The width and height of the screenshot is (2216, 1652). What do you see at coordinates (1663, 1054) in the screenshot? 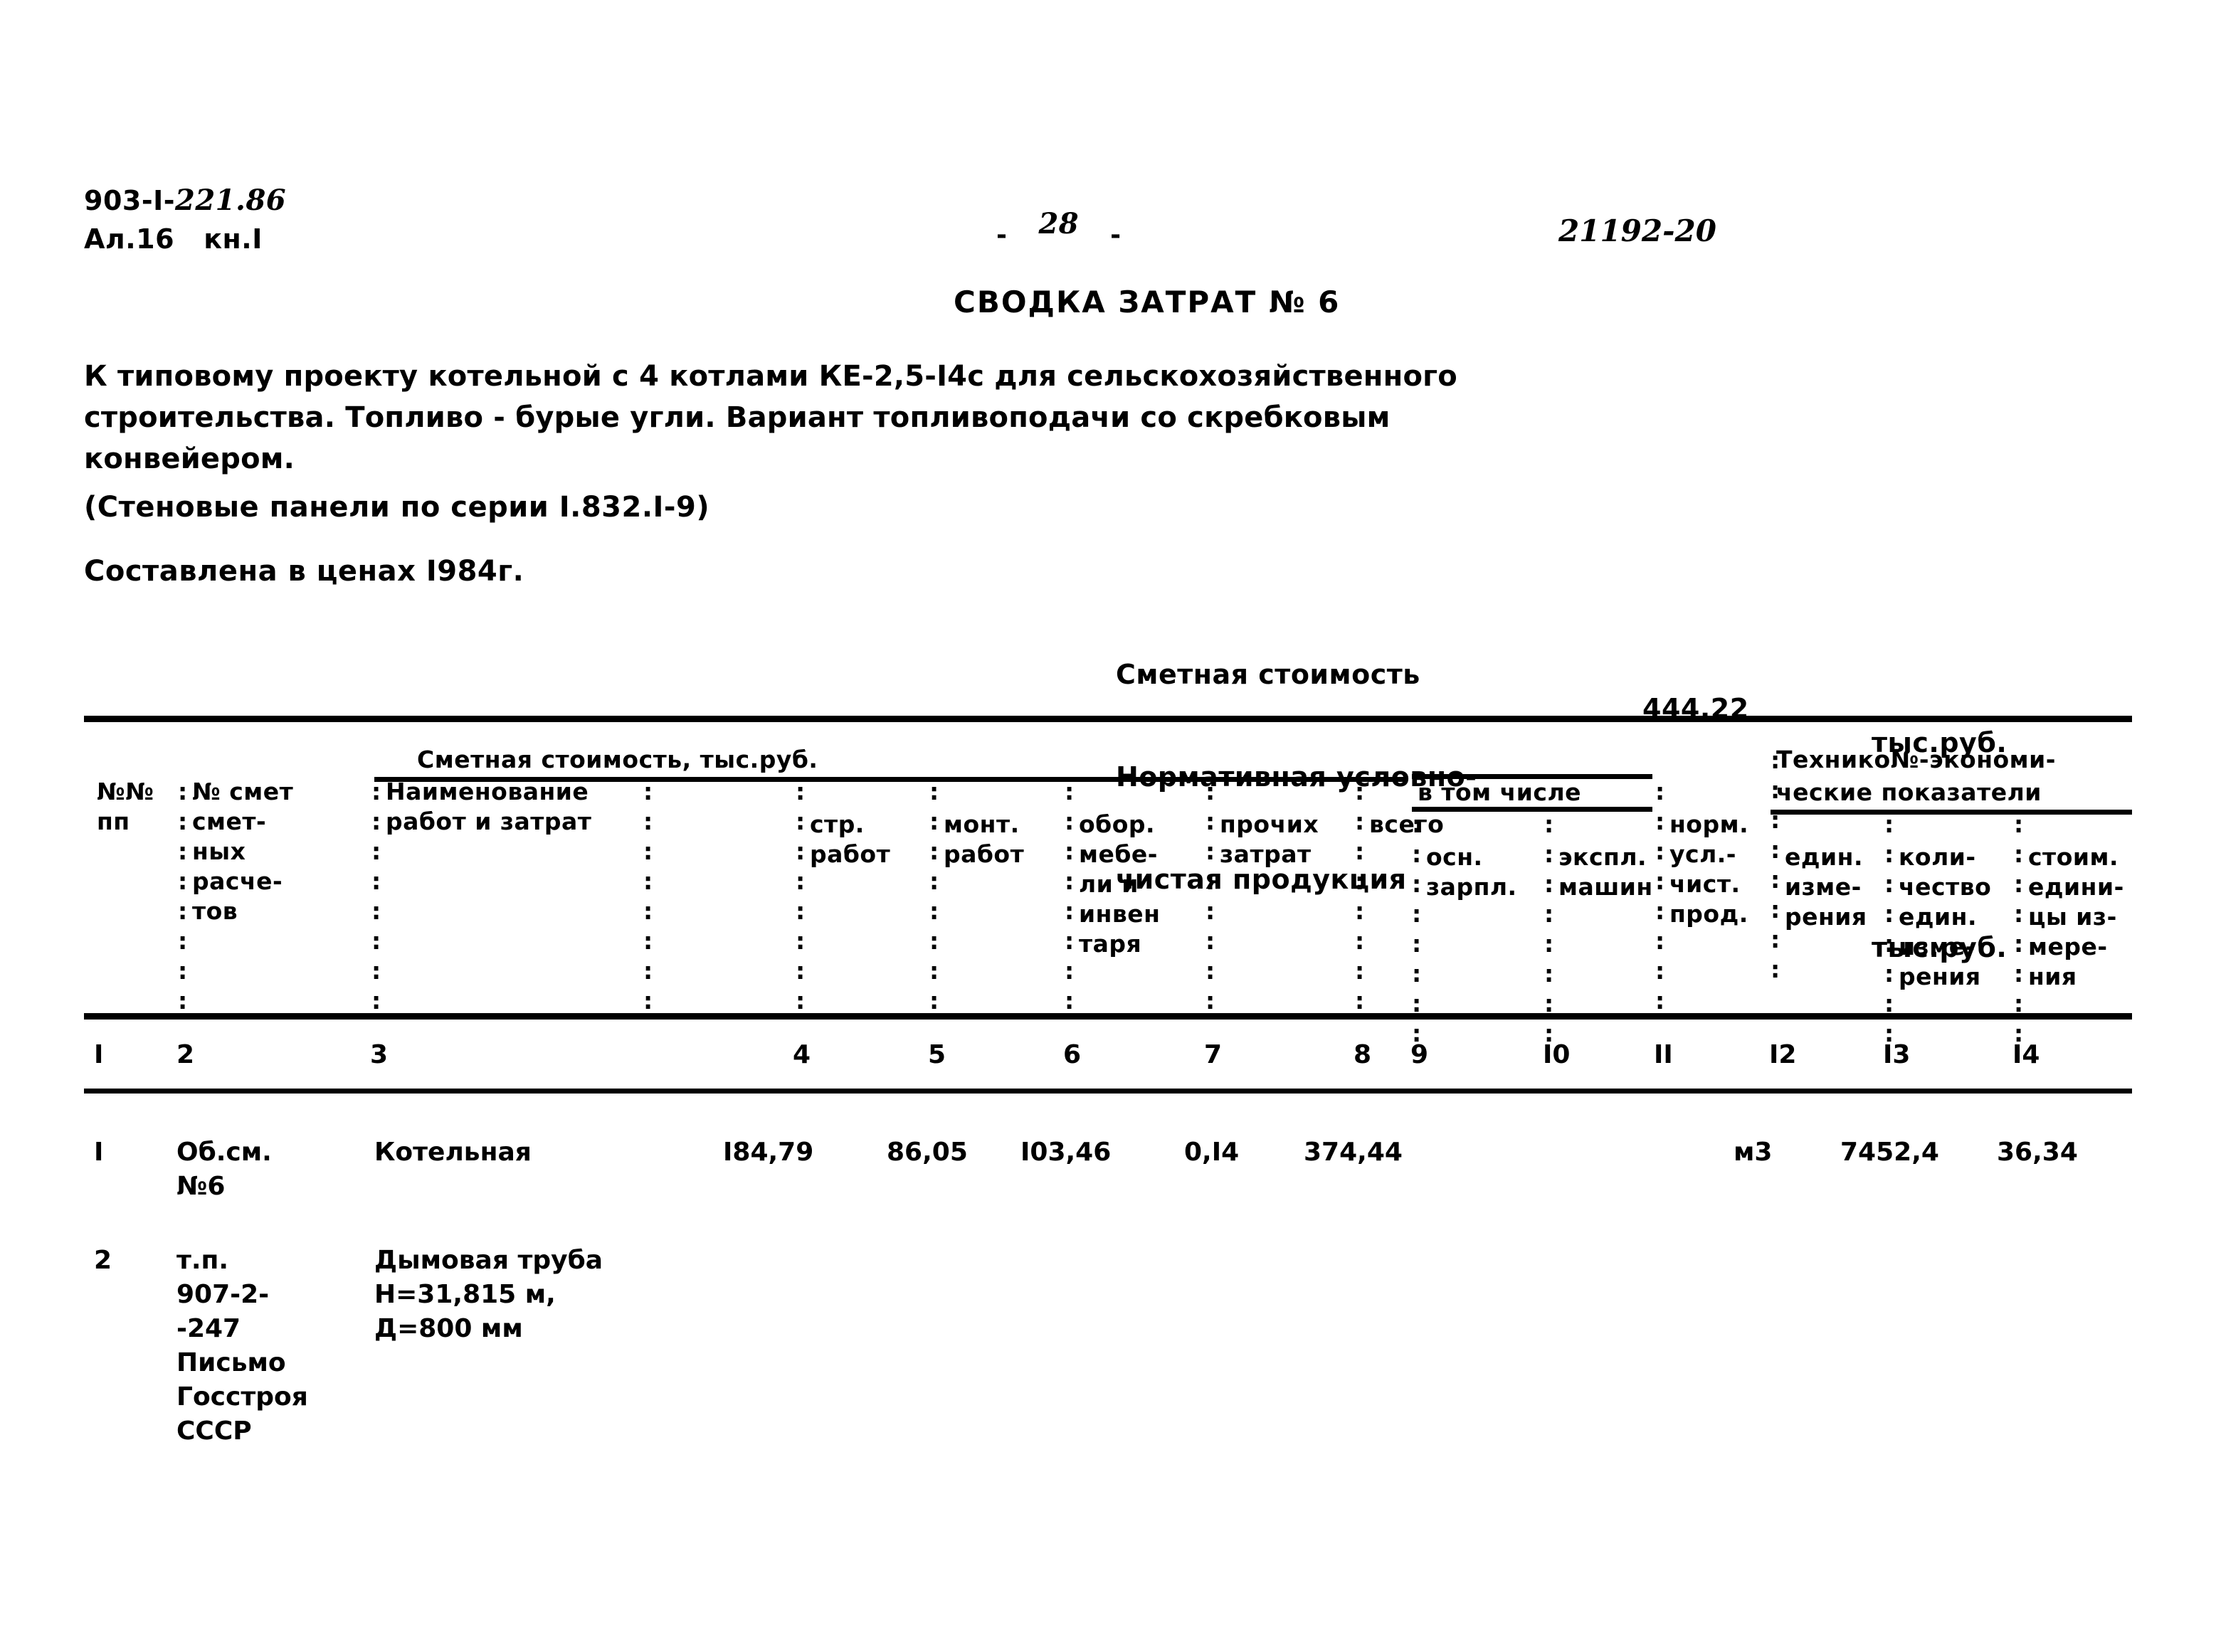
I see `colnum-11: II` at bounding box center [1663, 1054].